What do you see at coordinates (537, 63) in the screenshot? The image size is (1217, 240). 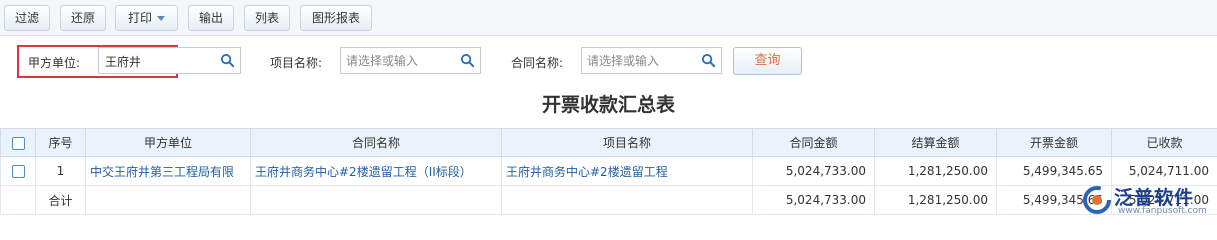 I see `contract-label: 合同名称:` at bounding box center [537, 63].